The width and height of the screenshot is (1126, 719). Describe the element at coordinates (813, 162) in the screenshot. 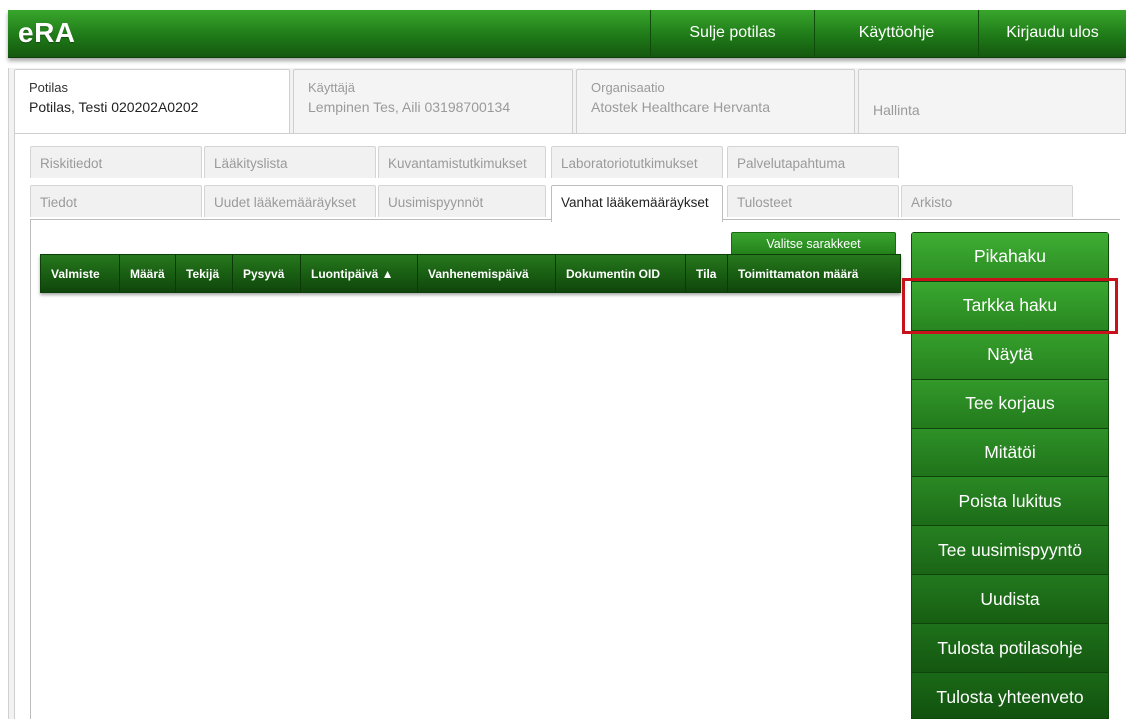

I see `tab-palvelutapahtuma: Palvelutapahtuma` at that location.